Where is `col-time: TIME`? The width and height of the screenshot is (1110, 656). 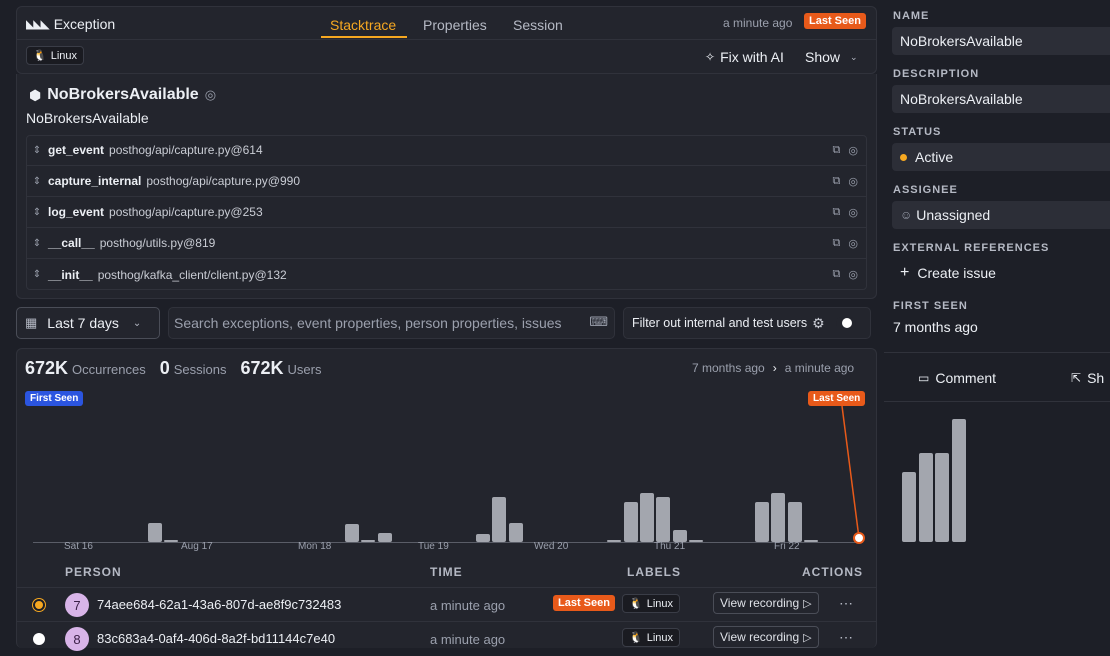 col-time: TIME is located at coordinates (446, 572).